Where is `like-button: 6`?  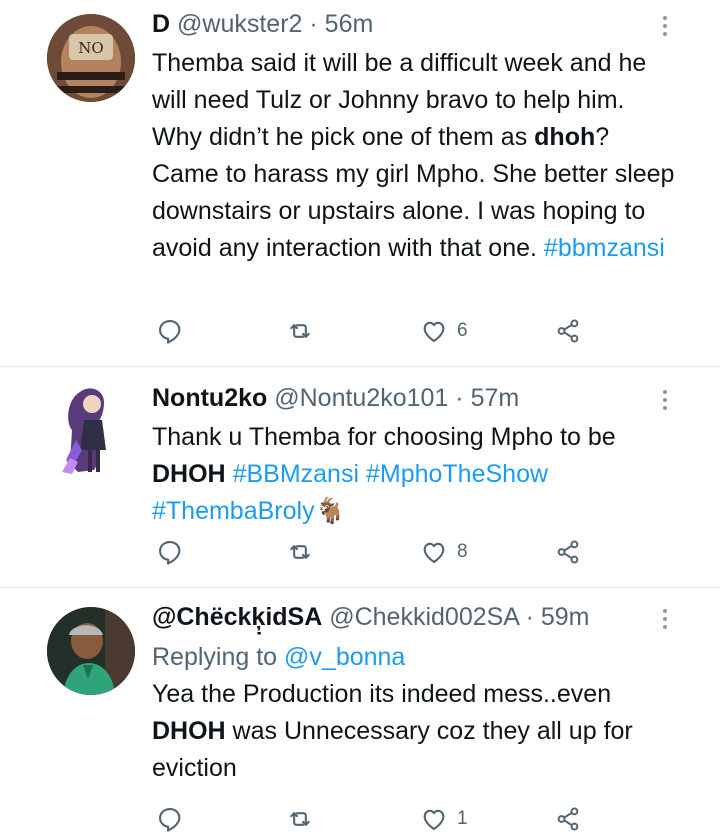 like-button: 6 is located at coordinates (444, 331).